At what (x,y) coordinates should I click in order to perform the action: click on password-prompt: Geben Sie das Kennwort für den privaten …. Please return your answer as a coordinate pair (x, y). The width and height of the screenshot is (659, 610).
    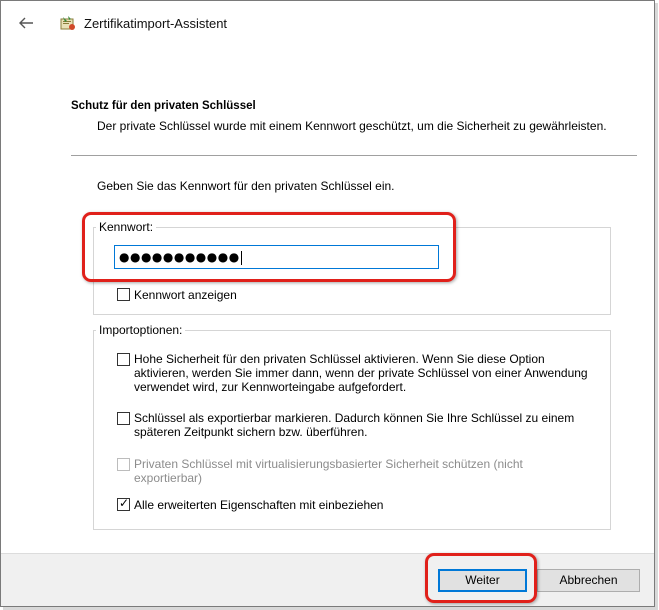
    Looking at the image, I should click on (246, 186).